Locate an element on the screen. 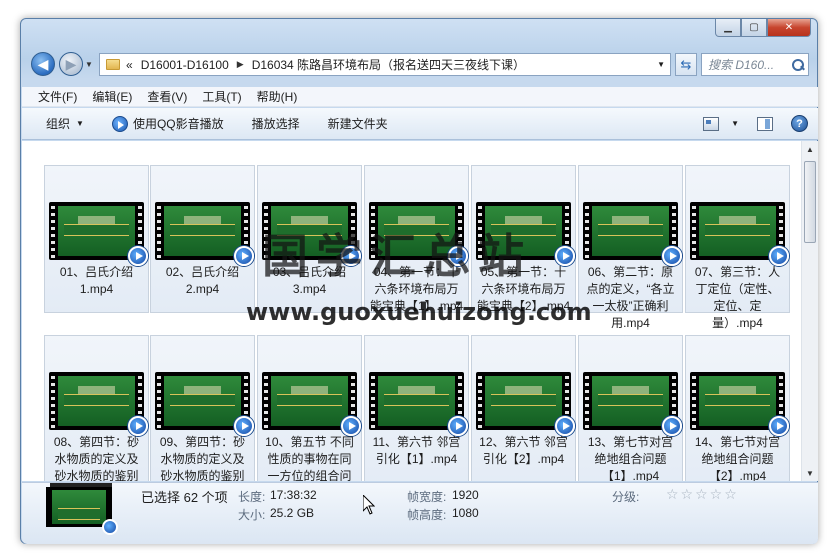 The width and height of the screenshot is (836, 560). file-item: 03、吕氏介绍3.mp4 is located at coordinates (309, 239).